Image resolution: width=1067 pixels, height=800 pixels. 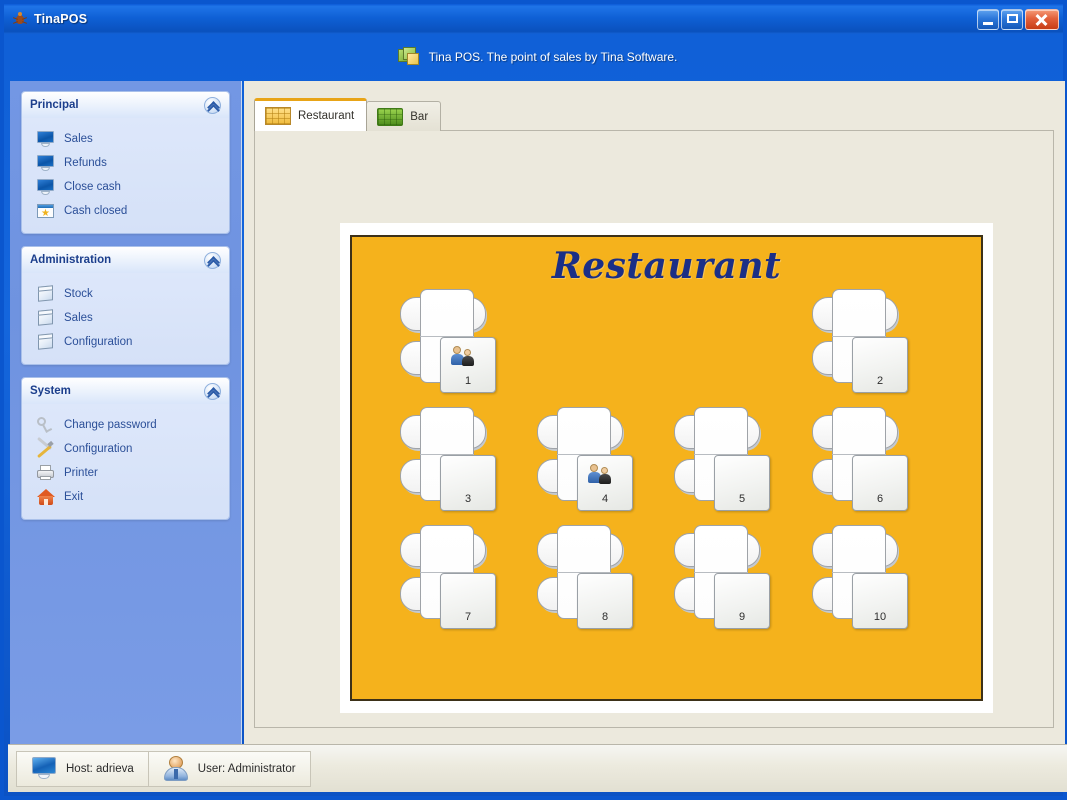 What do you see at coordinates (54, 105) in the screenshot?
I see `panel-title: Principal` at bounding box center [54, 105].